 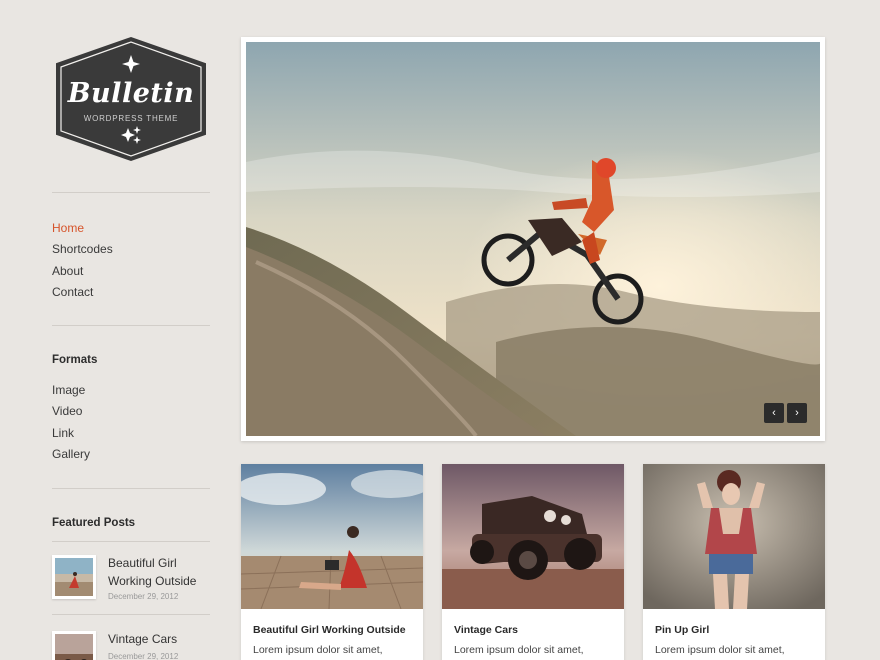 What do you see at coordinates (131, 118) in the screenshot?
I see `logo-subtitle: WORDPRESS THEME` at bounding box center [131, 118].